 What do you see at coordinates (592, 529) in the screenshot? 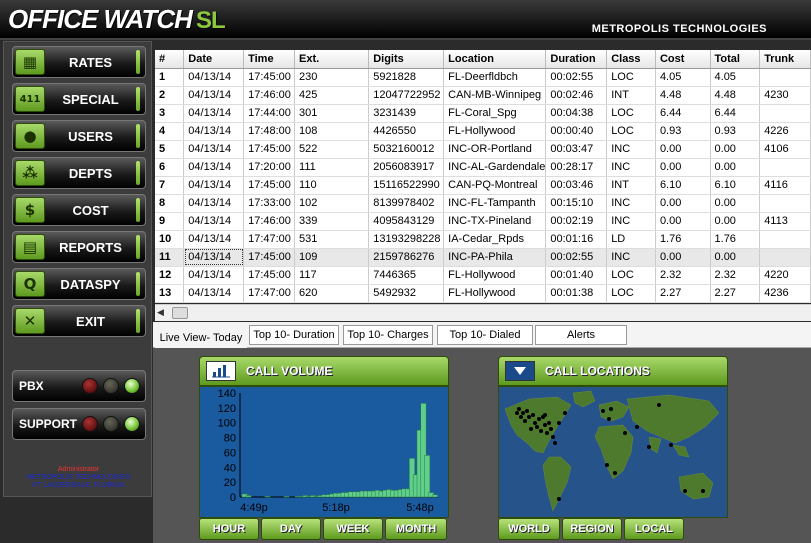
I see `call-locations-region-button: REGION` at bounding box center [592, 529].